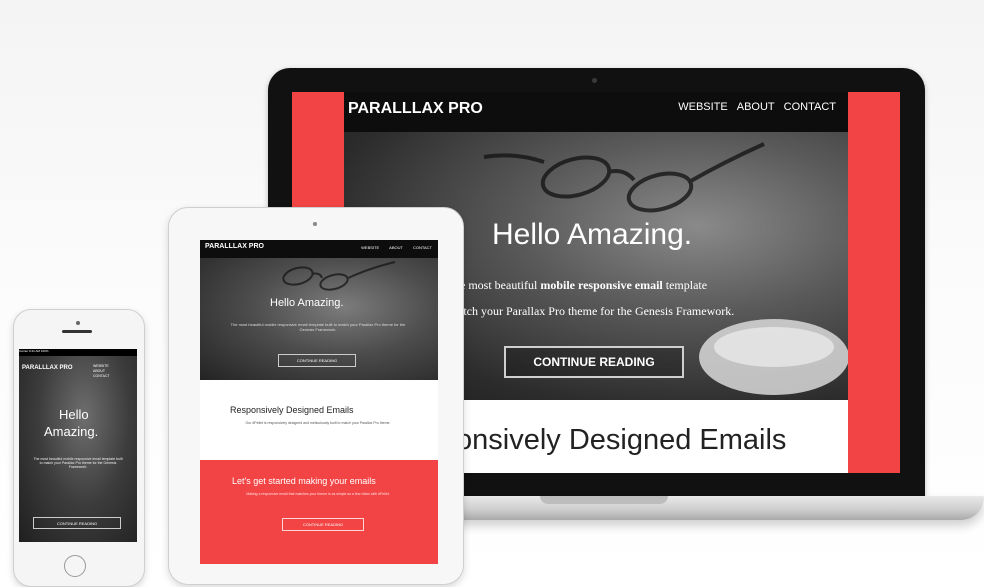 This screenshot has width=984, height=587. What do you see at coordinates (621, 440) in the screenshot?
I see `laptop-section-title: onsively Designed Emails` at bounding box center [621, 440].